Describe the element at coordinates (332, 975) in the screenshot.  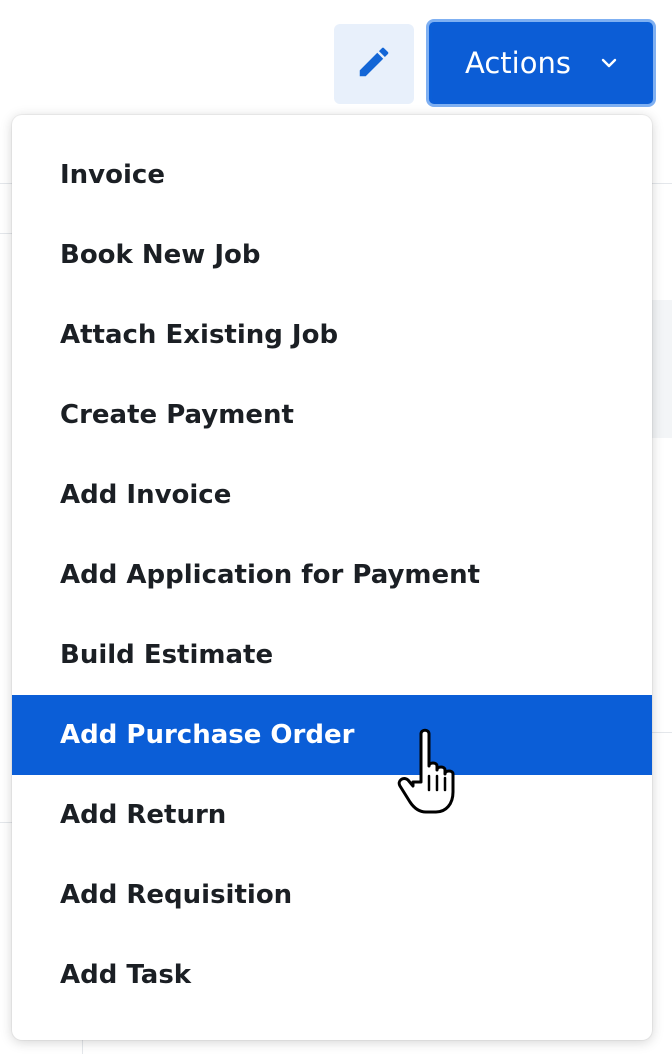
I see `menu-item-add-task: Add Task` at that location.